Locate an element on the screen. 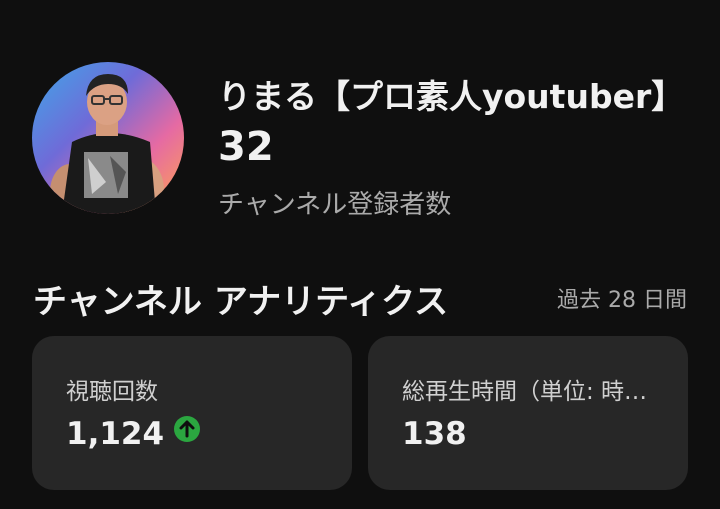 The image size is (720, 509). views-value-row: 1,124 is located at coordinates (133, 434).